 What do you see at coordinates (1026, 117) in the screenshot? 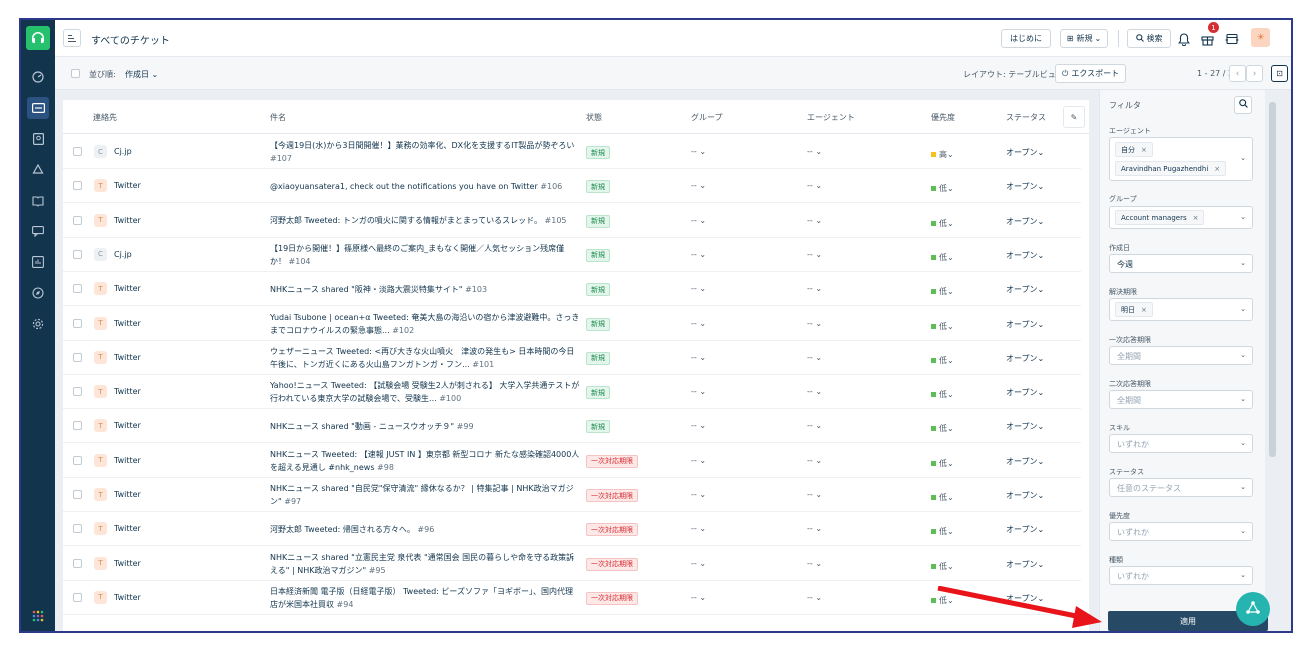
I see `column-status: ステータス` at bounding box center [1026, 117].